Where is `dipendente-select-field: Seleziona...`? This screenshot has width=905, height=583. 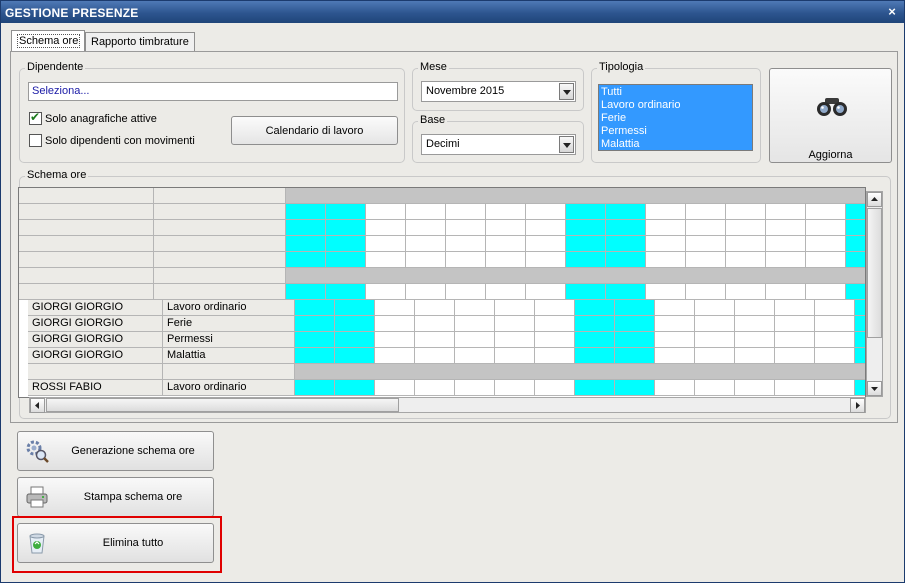 dipendente-select-field: Seleziona... is located at coordinates (213, 91).